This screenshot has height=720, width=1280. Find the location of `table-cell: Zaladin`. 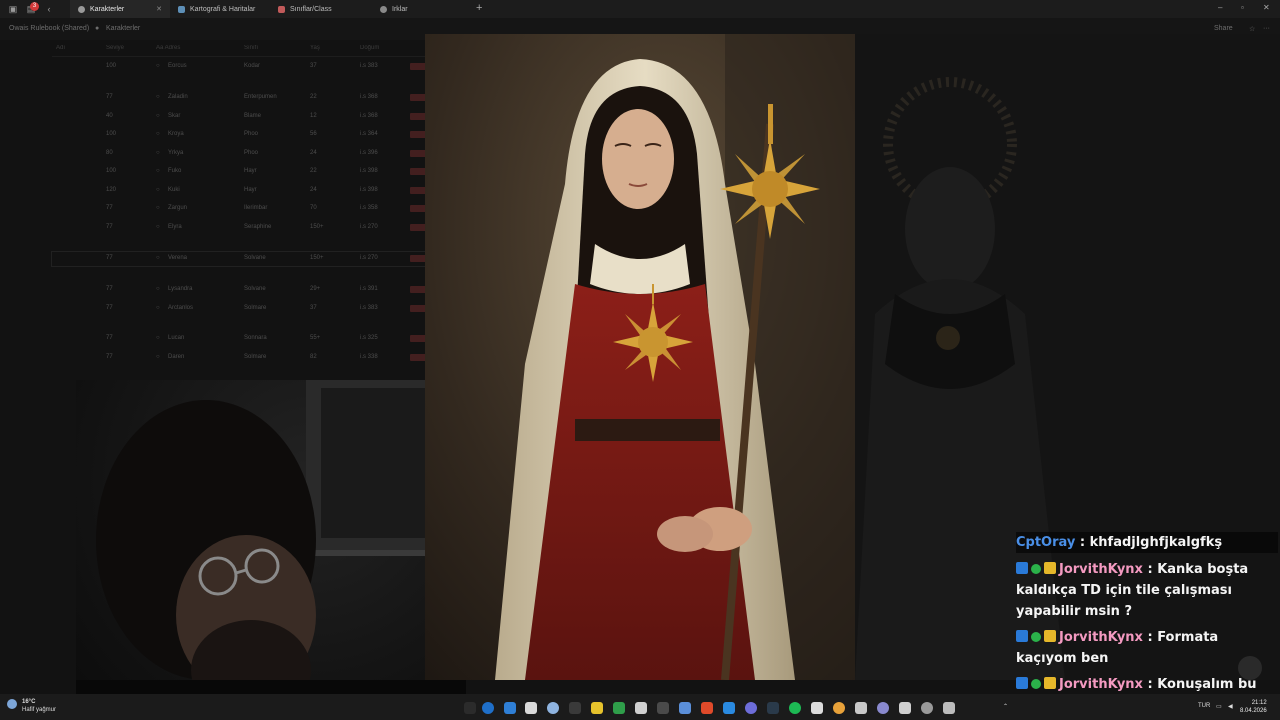

table-cell: Zaladin is located at coordinates (178, 97).